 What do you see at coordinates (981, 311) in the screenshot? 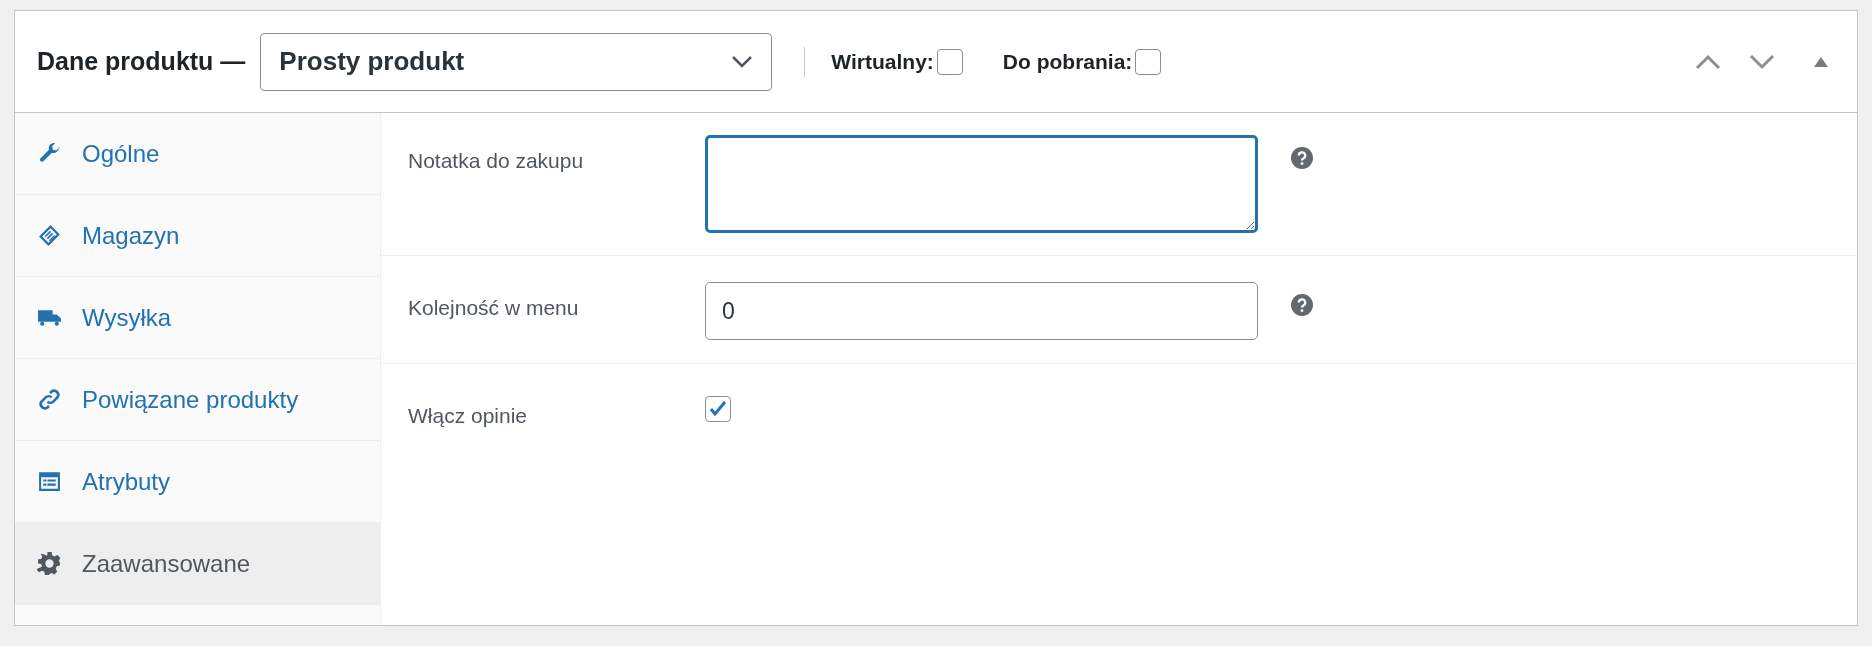
I see `input-field: 0` at bounding box center [981, 311].